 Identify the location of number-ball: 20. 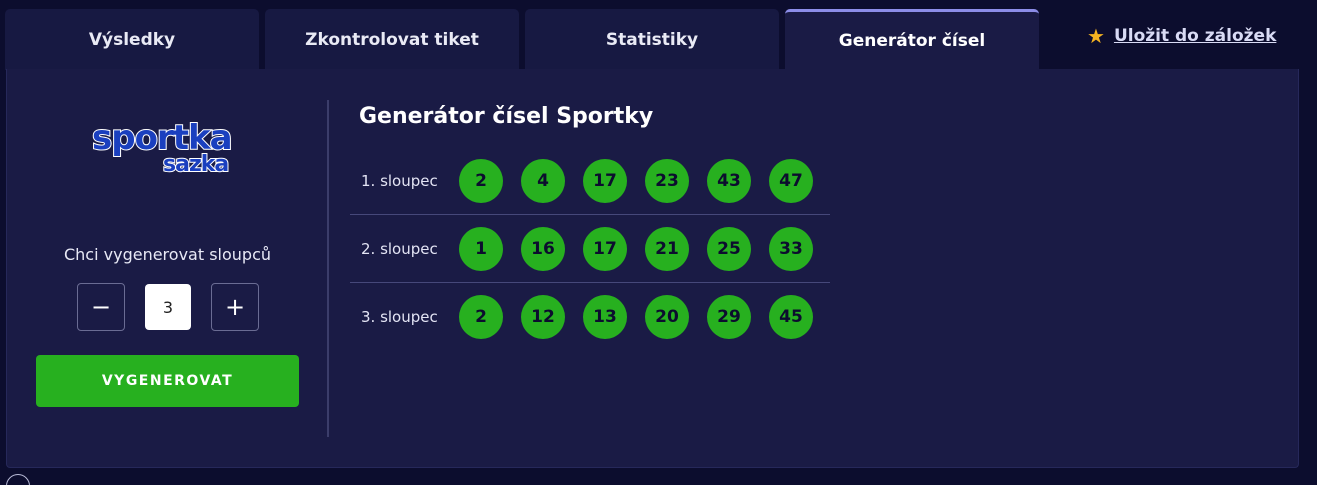
(667, 317).